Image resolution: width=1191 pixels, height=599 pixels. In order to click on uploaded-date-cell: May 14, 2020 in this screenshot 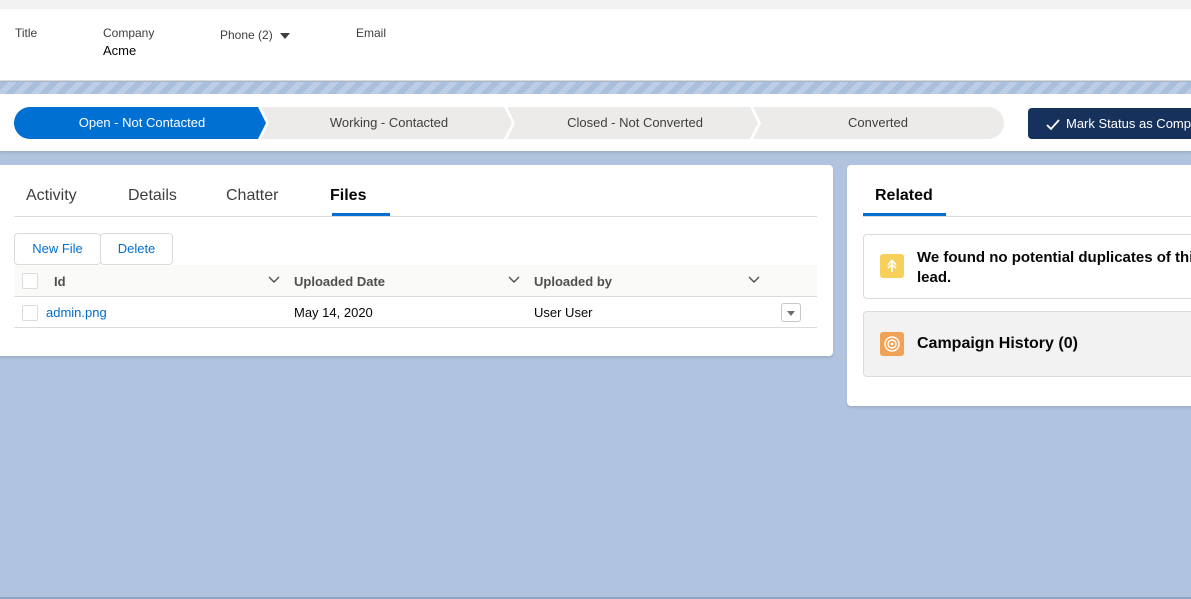, I will do `click(333, 312)`.